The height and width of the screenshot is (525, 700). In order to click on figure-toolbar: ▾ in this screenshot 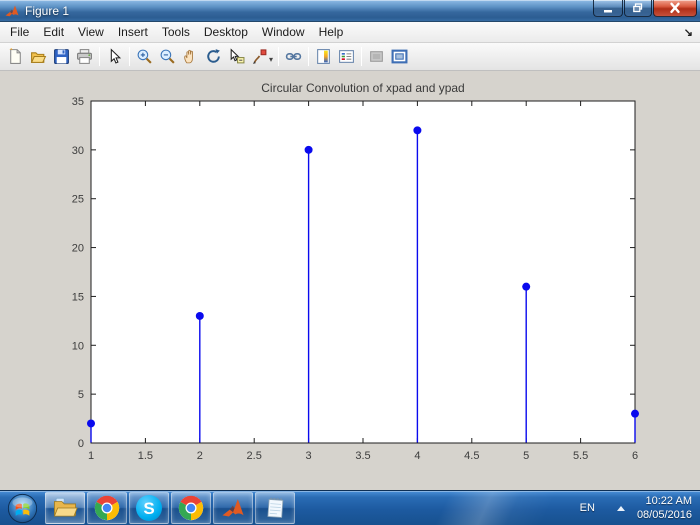, I will do `click(350, 57)`.